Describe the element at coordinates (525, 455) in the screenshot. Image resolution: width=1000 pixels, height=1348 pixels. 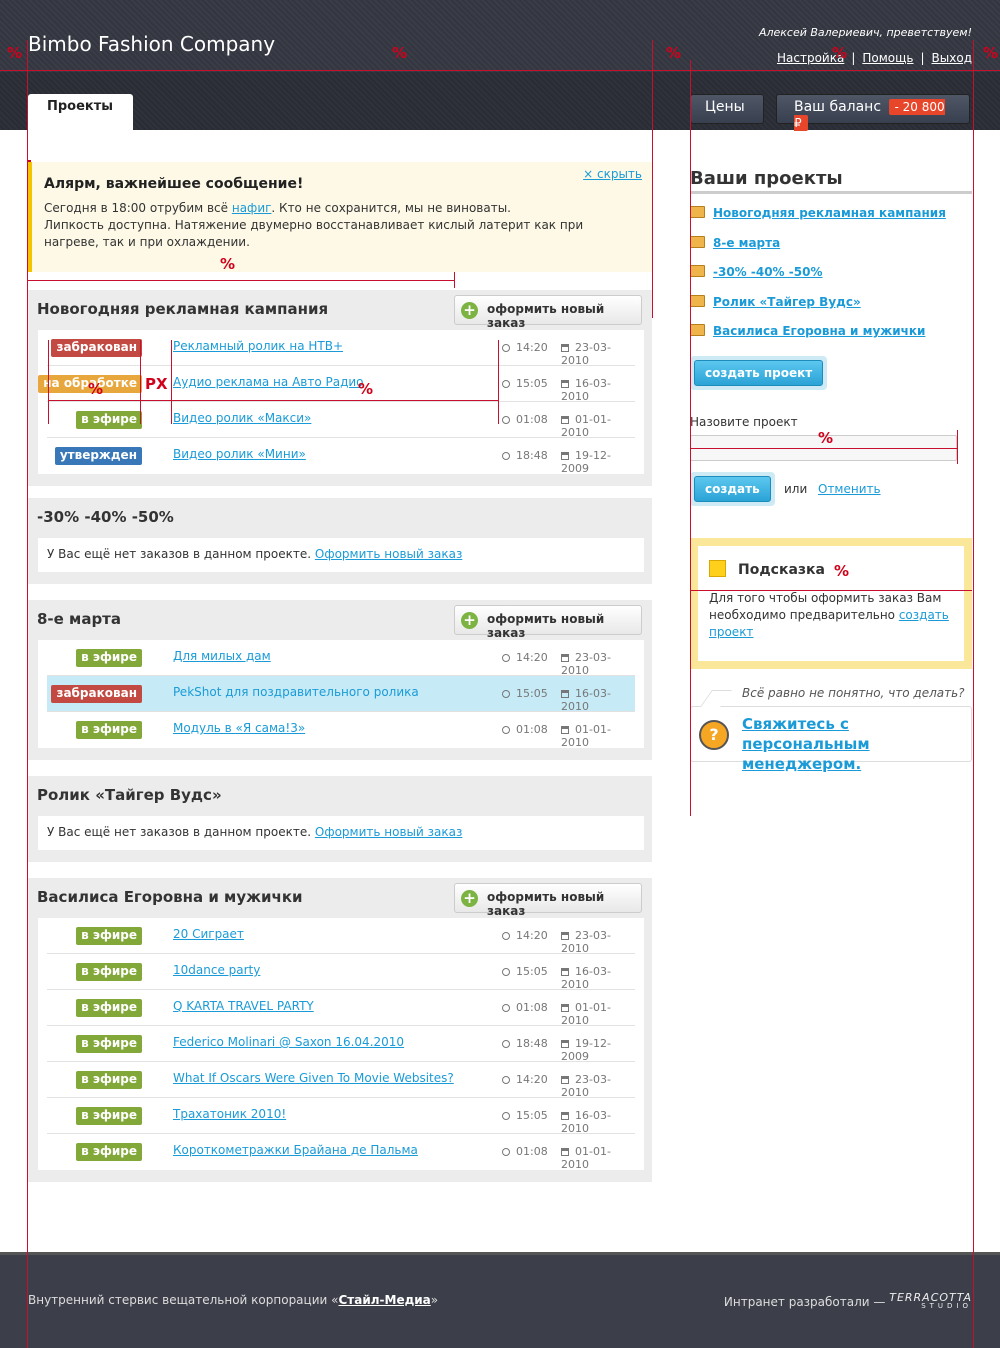
I see `order-time: 18:48` at that location.